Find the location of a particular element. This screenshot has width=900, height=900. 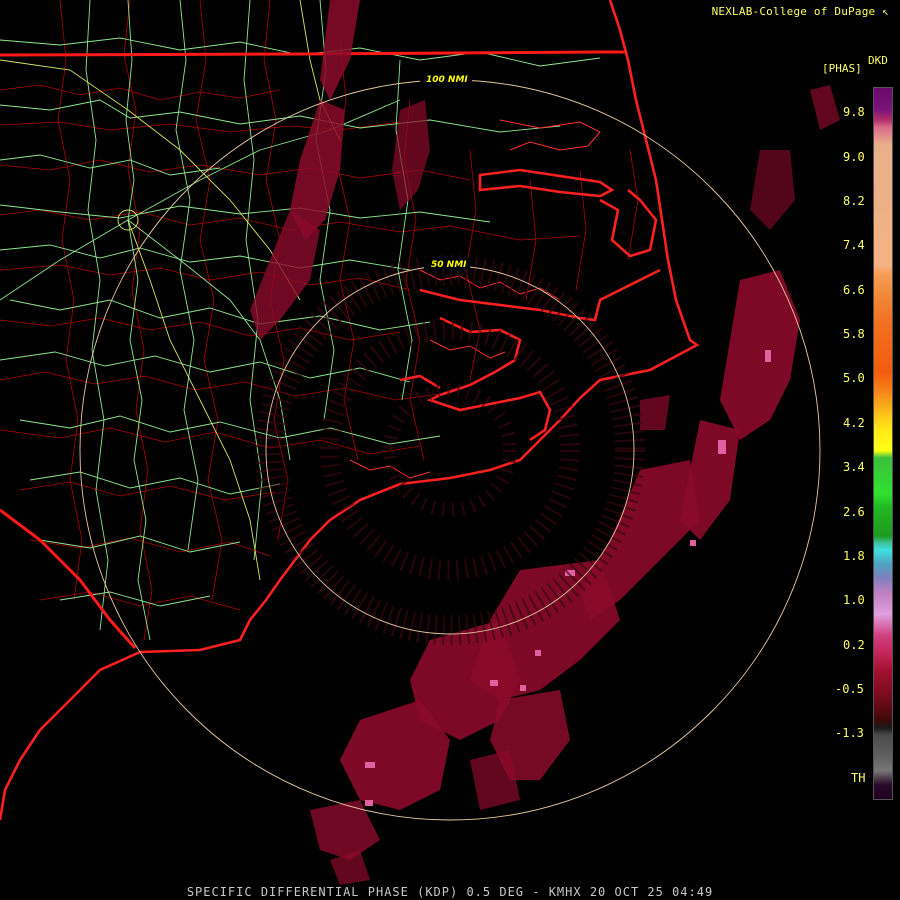

credit-text: NEXLAB-College of DuPage ↖ is located at coordinates (800, 11).